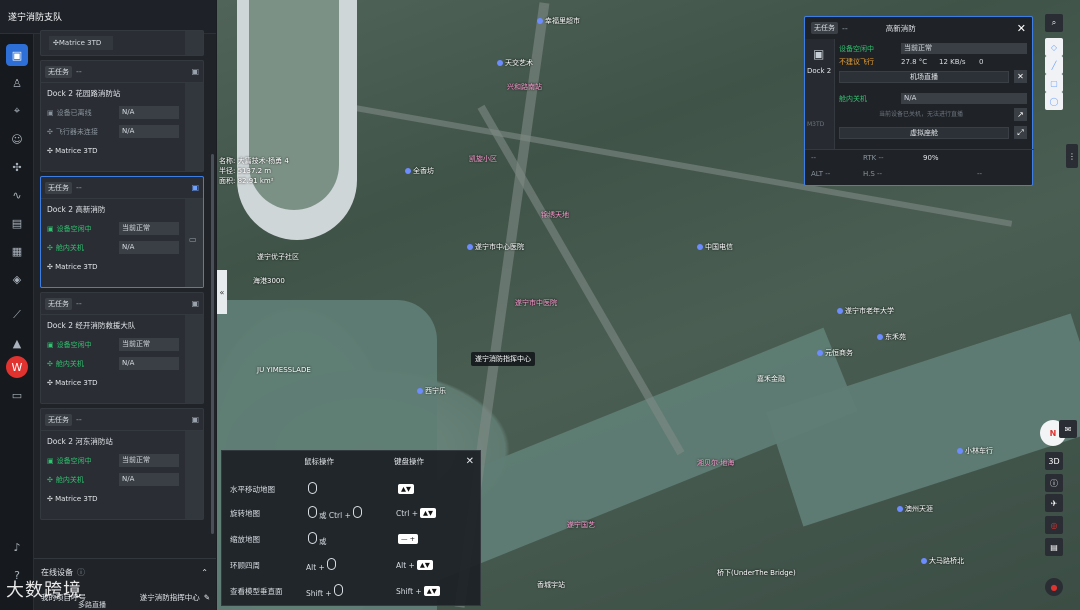 The width and height of the screenshot is (1080, 610). Describe the element at coordinates (122, 43) in the screenshot. I see `device-card-partial: ✣ Matrice 3TD` at that location.